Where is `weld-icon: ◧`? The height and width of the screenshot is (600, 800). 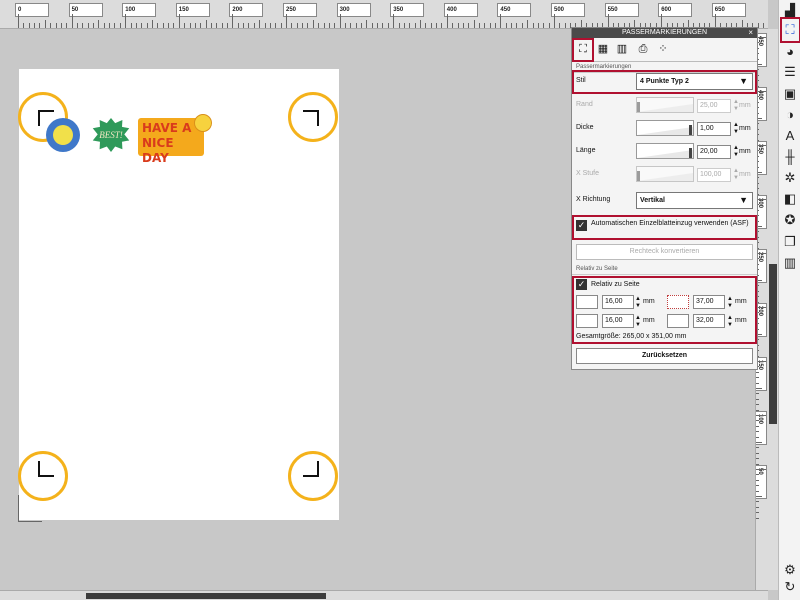
weld-icon: ◧ is located at coordinates (790, 199).